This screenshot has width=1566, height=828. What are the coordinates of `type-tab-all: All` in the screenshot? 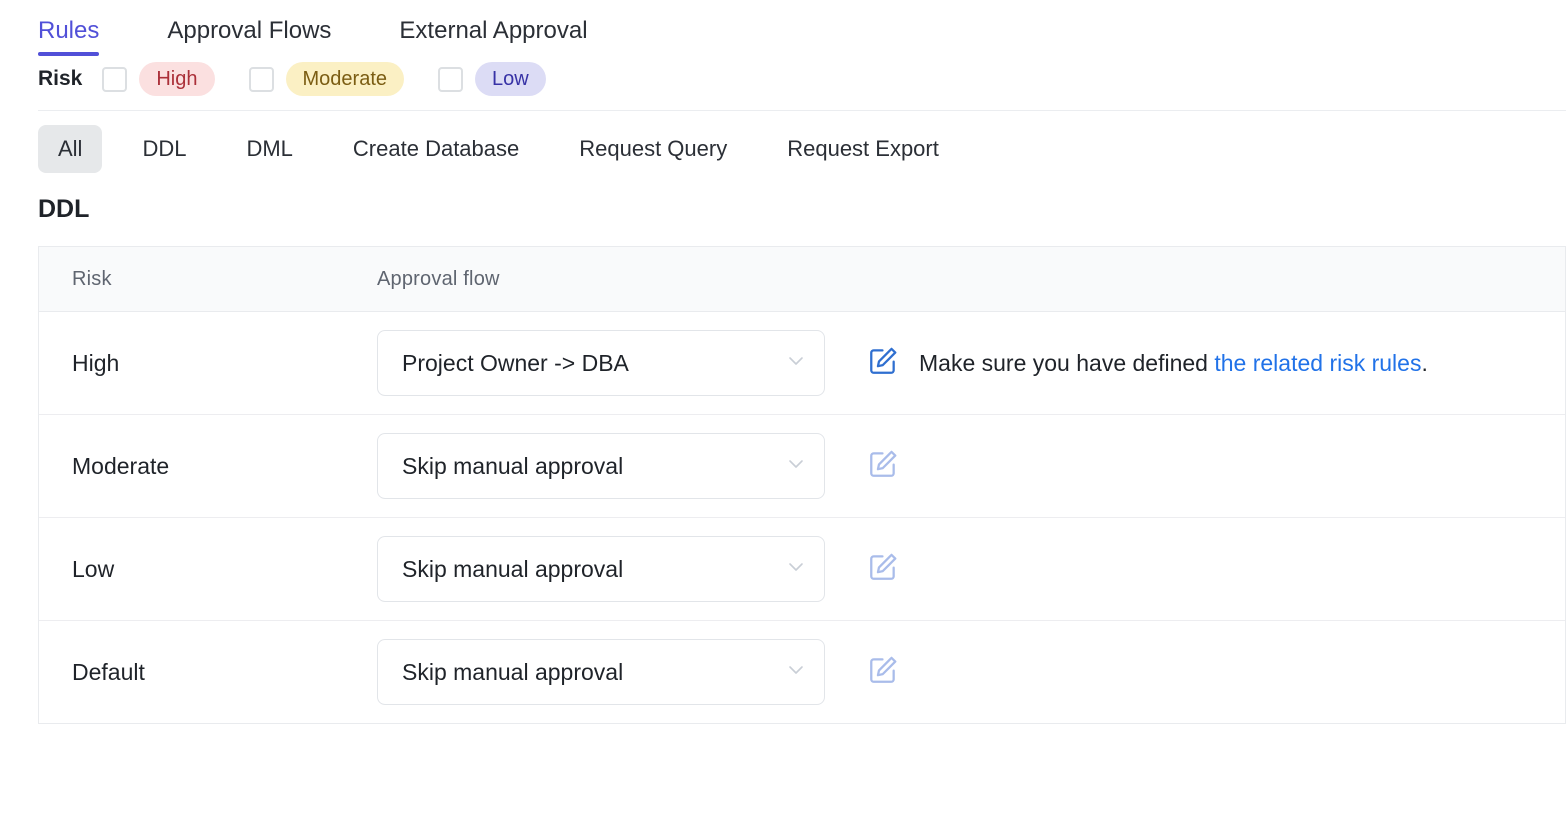 It's located at (70, 149).